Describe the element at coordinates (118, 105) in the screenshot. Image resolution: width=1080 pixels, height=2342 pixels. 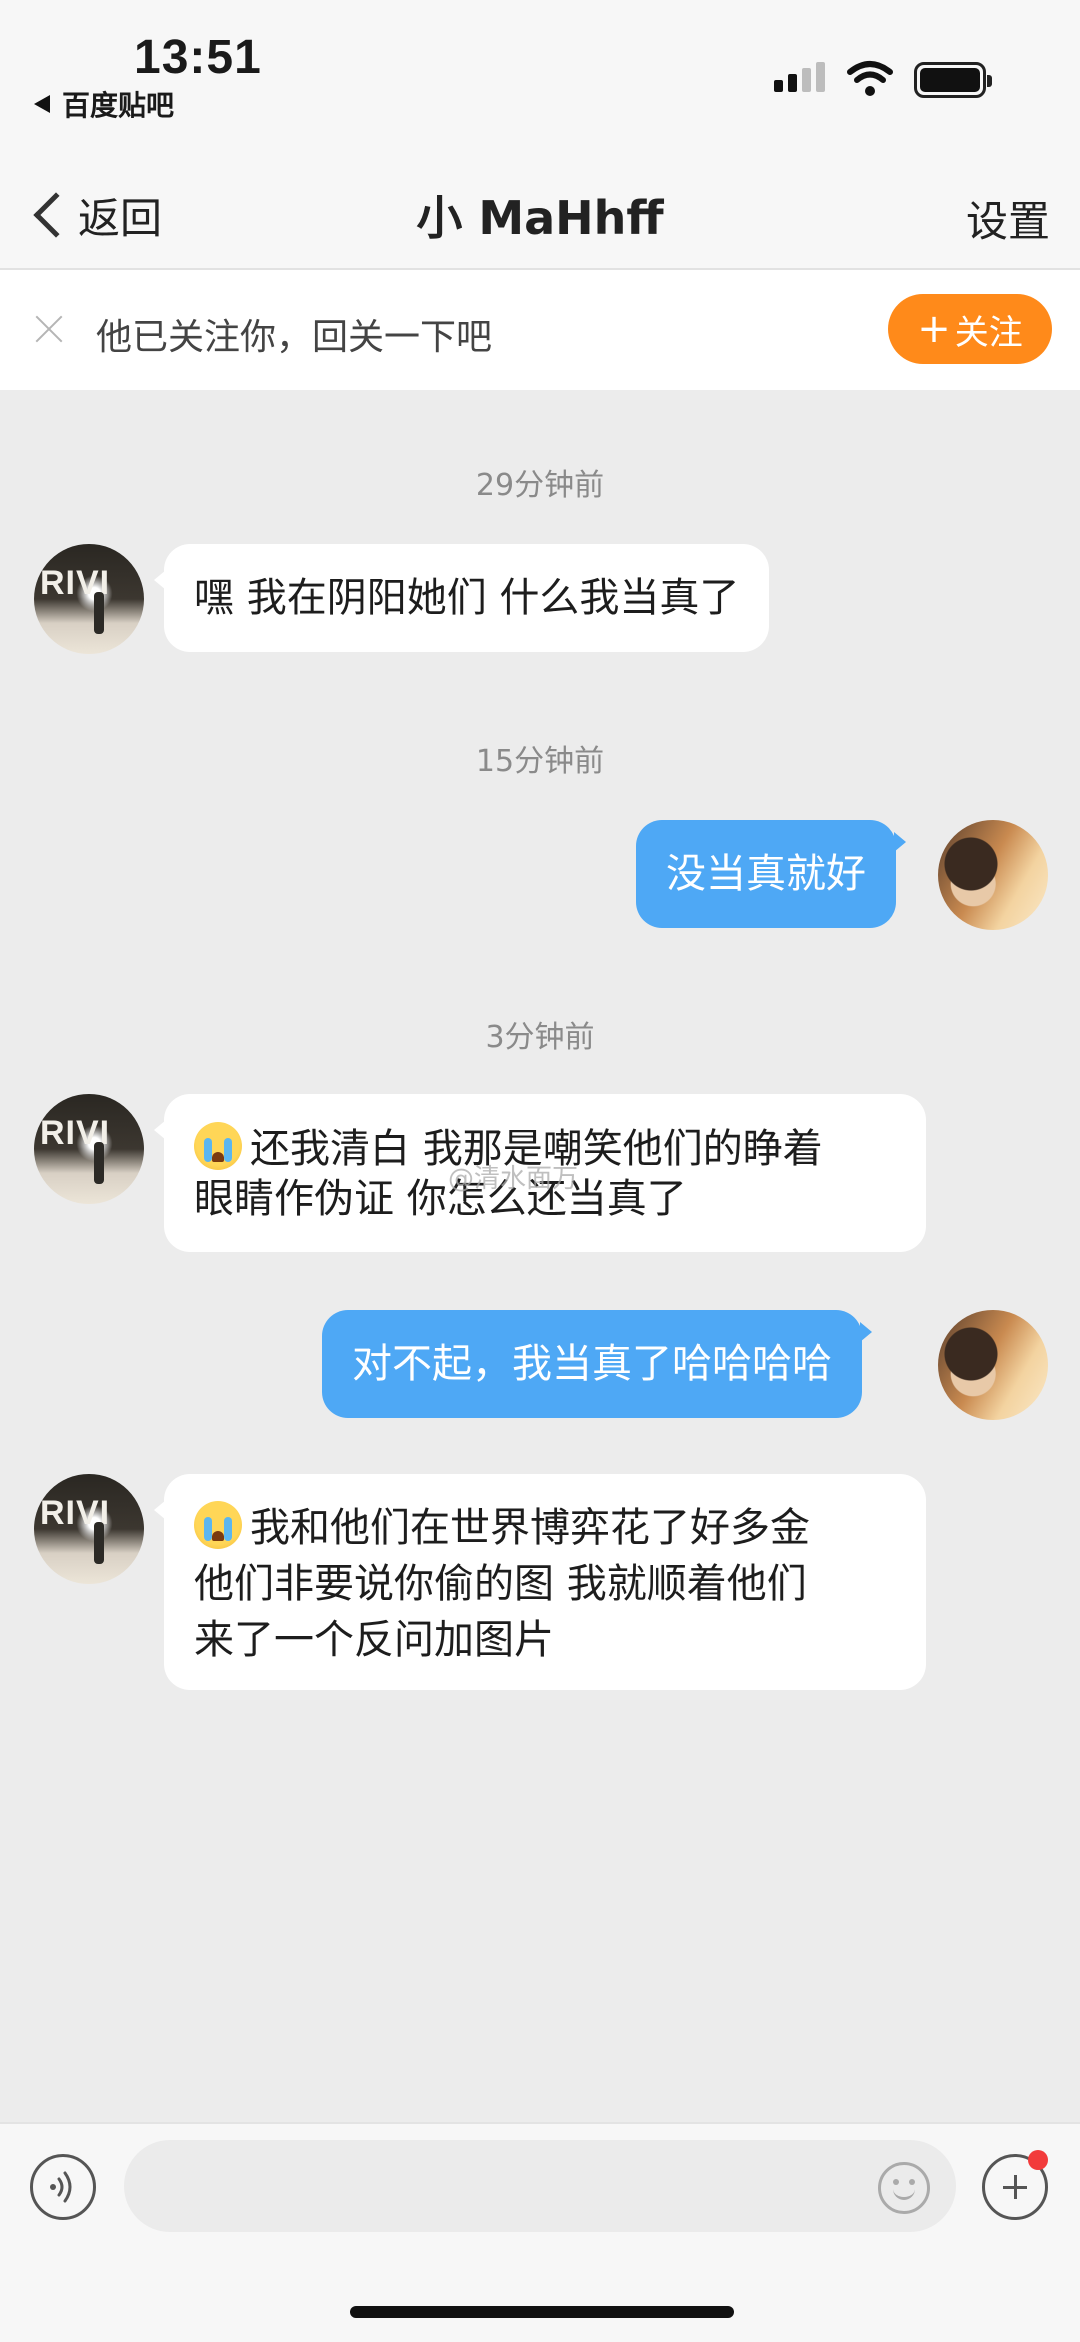
I see `back-app-label: 百度贴吧` at that location.